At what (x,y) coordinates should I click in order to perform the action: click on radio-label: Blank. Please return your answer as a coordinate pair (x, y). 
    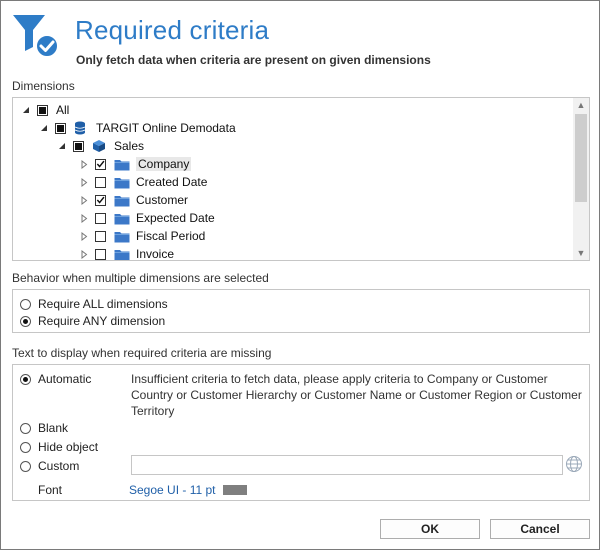
    Looking at the image, I should click on (53, 428).